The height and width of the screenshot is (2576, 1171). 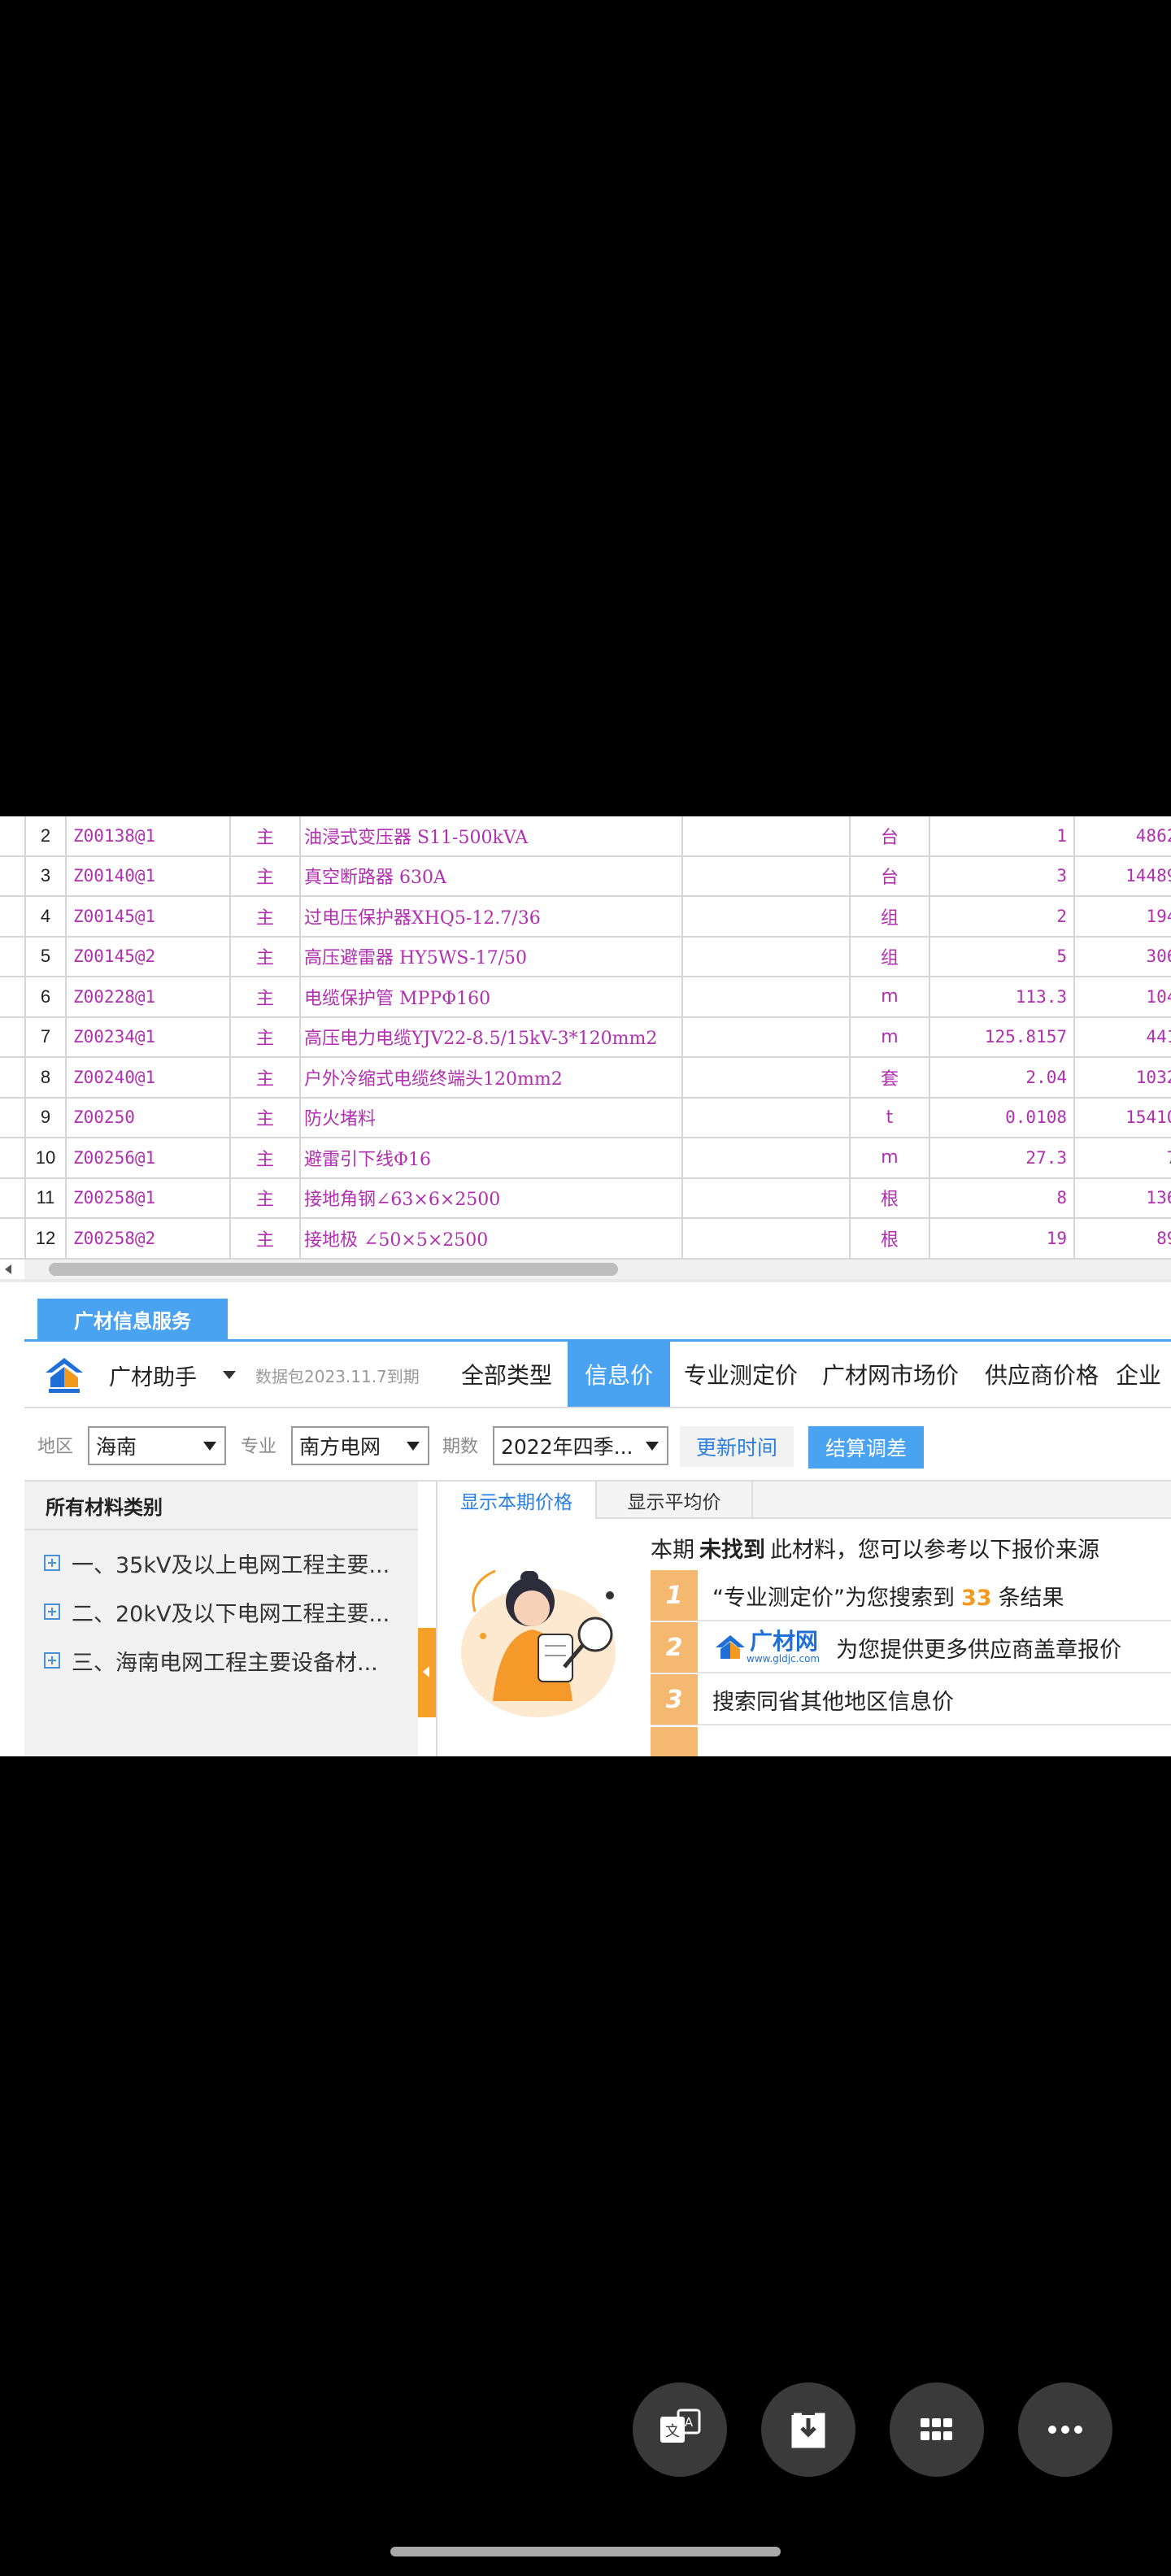 I want to click on material-code: Z00140@1, so click(x=149, y=876).